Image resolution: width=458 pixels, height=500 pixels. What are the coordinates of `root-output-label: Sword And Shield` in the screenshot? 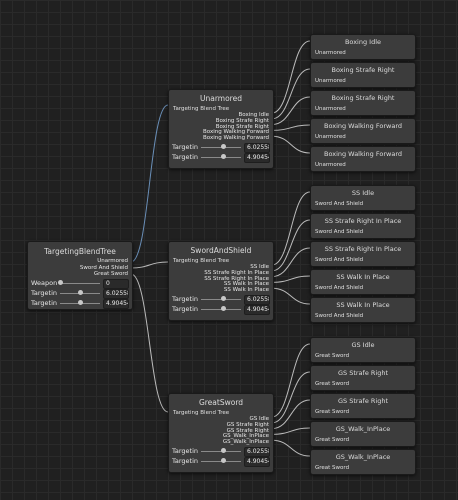 It's located at (103, 267).